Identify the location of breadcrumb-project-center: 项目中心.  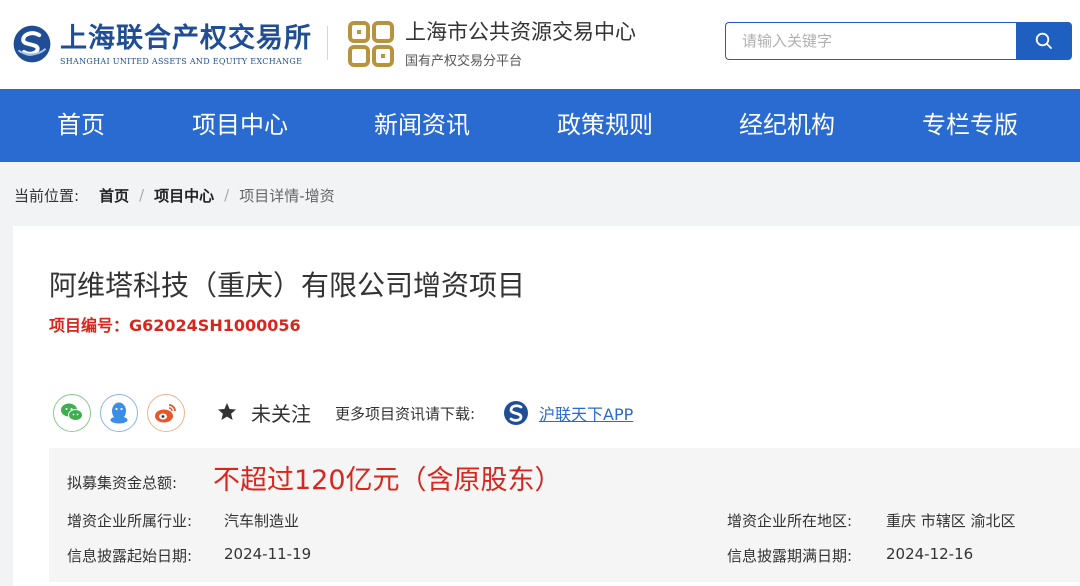
(184, 195).